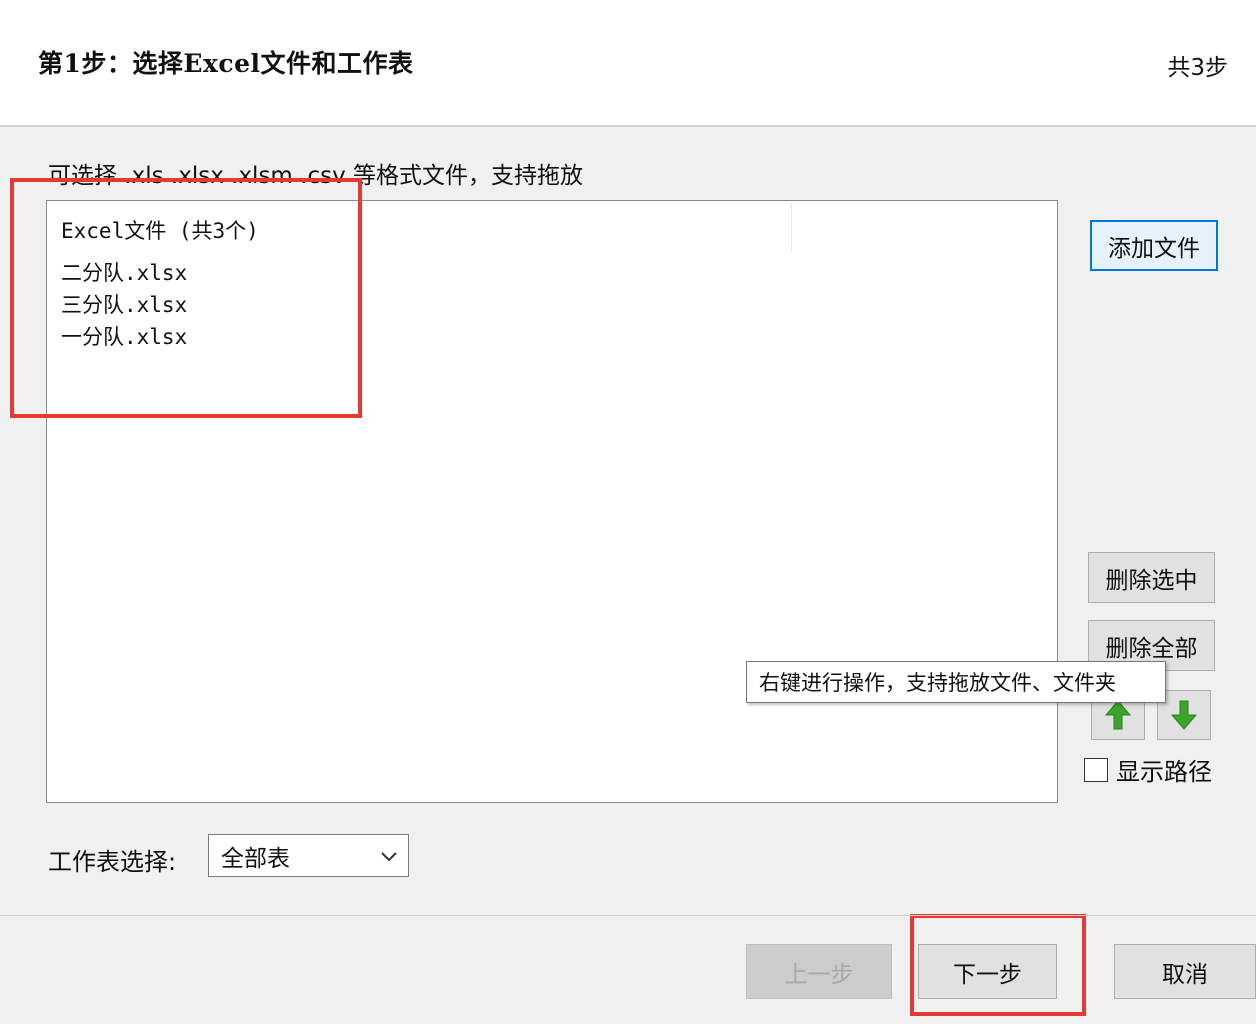 The width and height of the screenshot is (1256, 1024). Describe the element at coordinates (1164, 772) in the screenshot. I see `show-path-label: 显示路径` at that location.